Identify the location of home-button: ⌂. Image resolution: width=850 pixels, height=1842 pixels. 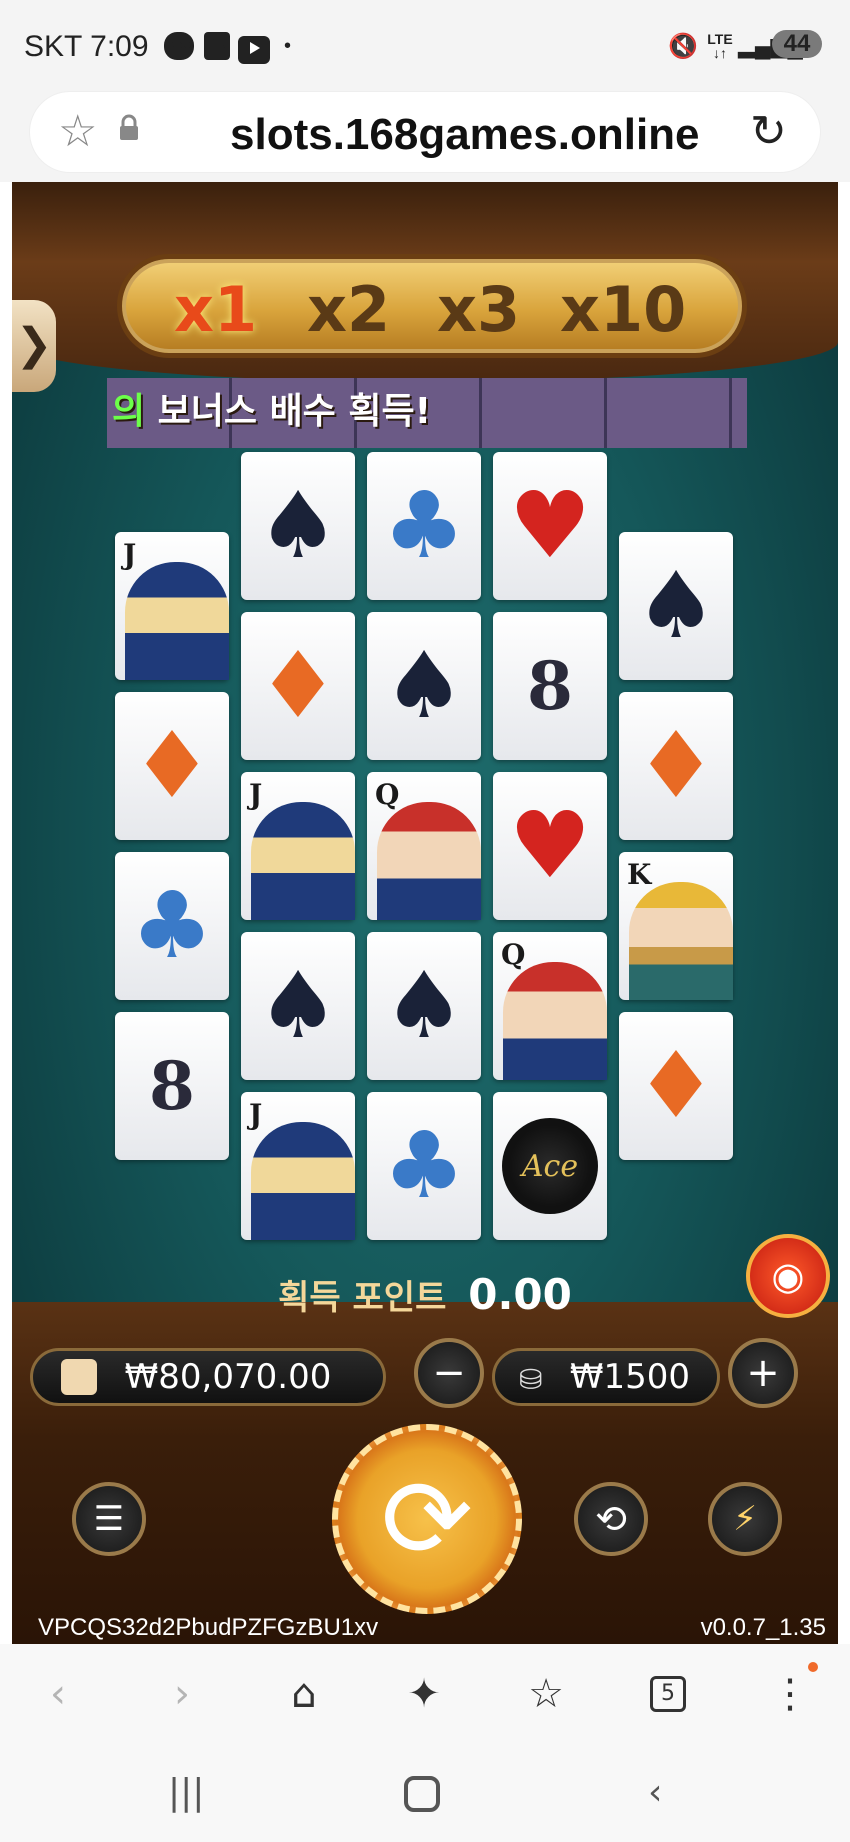
(304, 1694).